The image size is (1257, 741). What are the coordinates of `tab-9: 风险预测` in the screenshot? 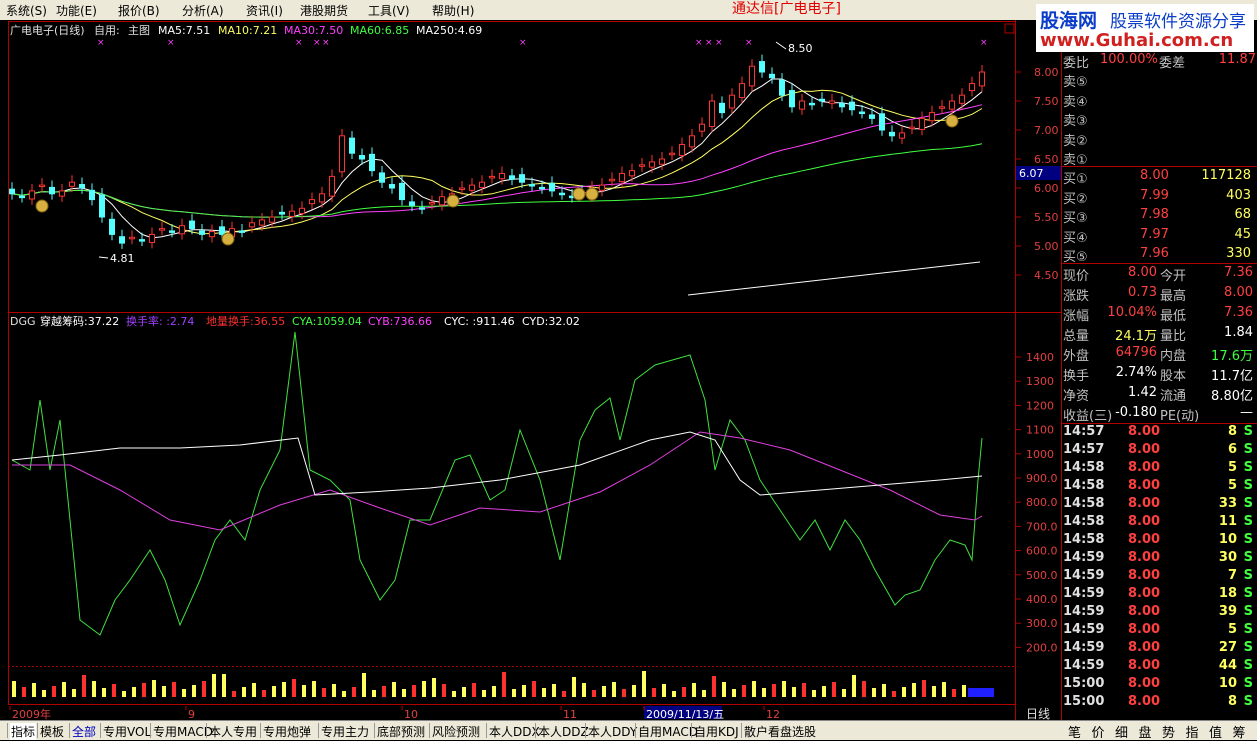 It's located at (456, 731).